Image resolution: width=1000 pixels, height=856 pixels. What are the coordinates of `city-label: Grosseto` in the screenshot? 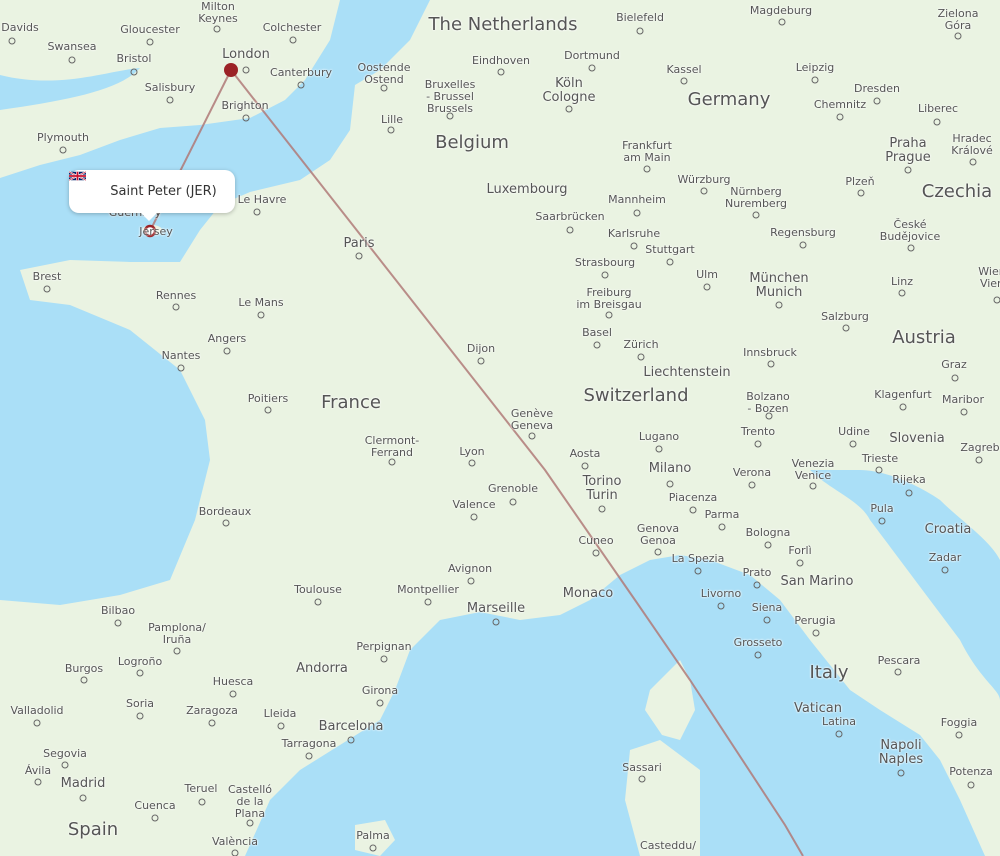 It's located at (758, 642).